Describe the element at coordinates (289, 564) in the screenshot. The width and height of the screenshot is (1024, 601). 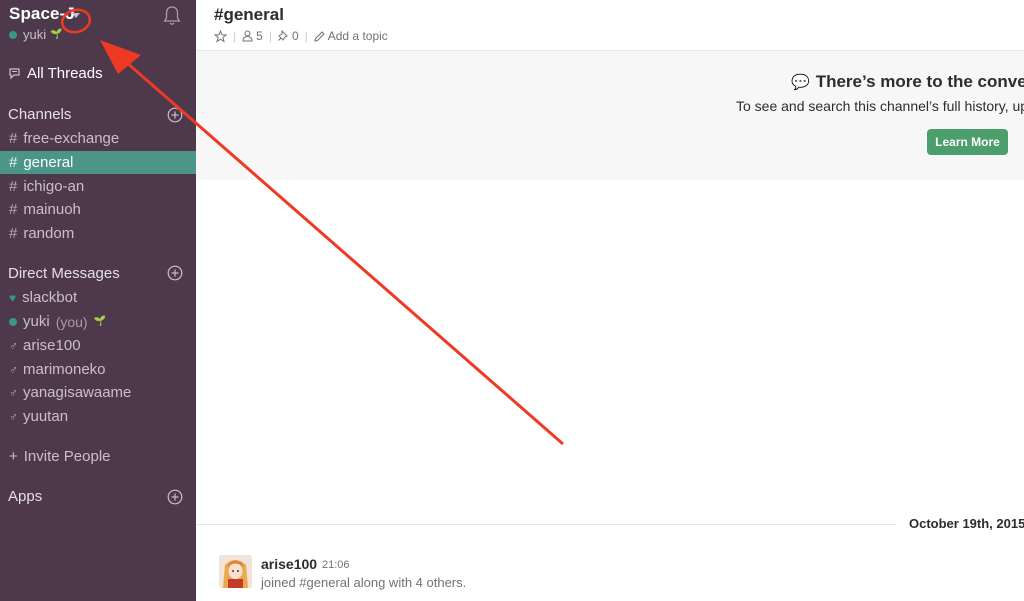
I see `message-author: arise100` at that location.